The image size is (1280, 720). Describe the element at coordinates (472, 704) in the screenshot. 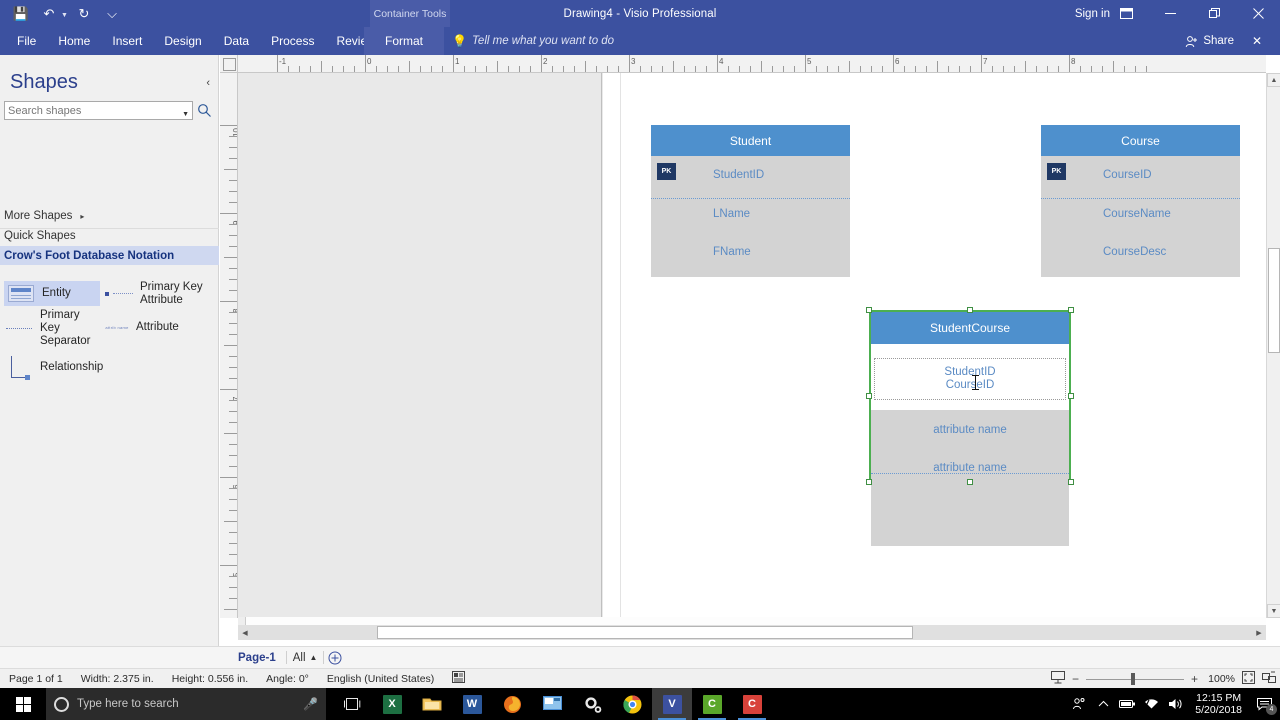

I see `taskbar-app-word: W` at that location.